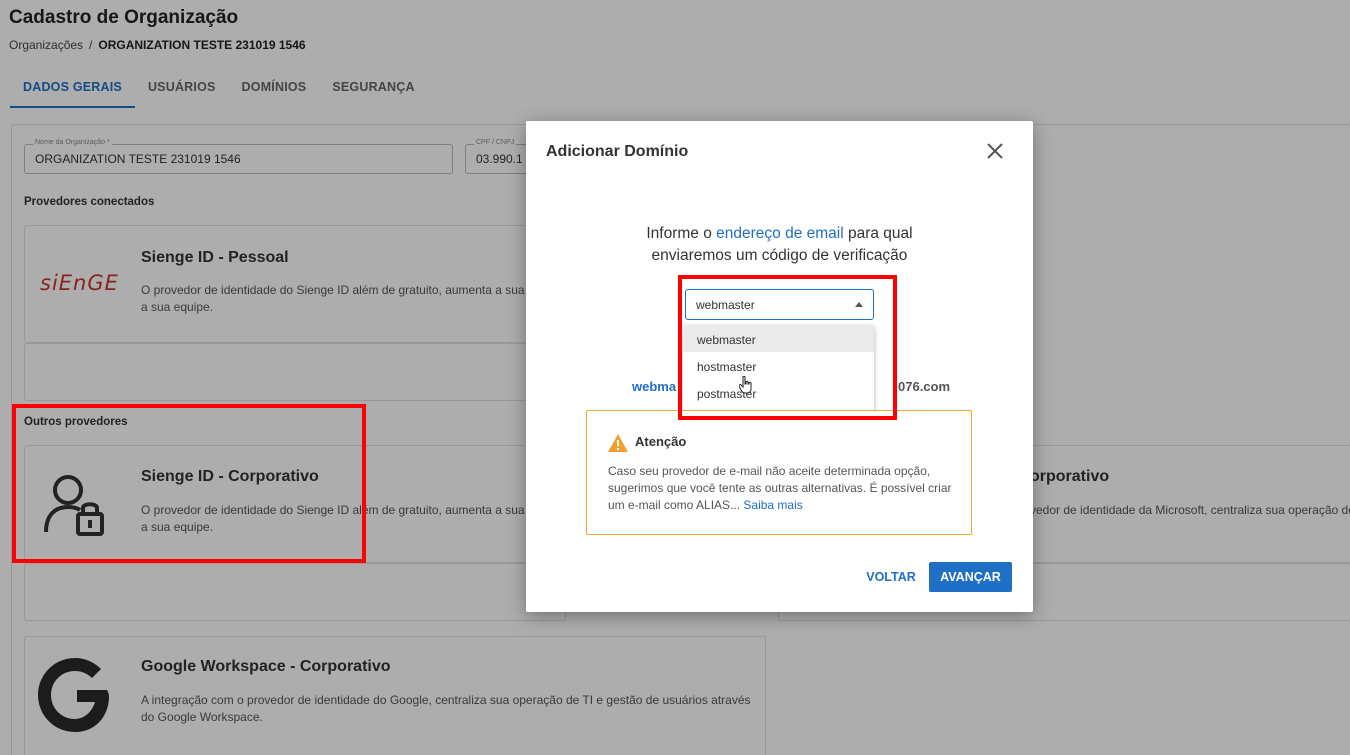 The height and width of the screenshot is (755, 1350). Describe the element at coordinates (779, 304) in the screenshot. I see `email-prefix-select: webmaster` at that location.